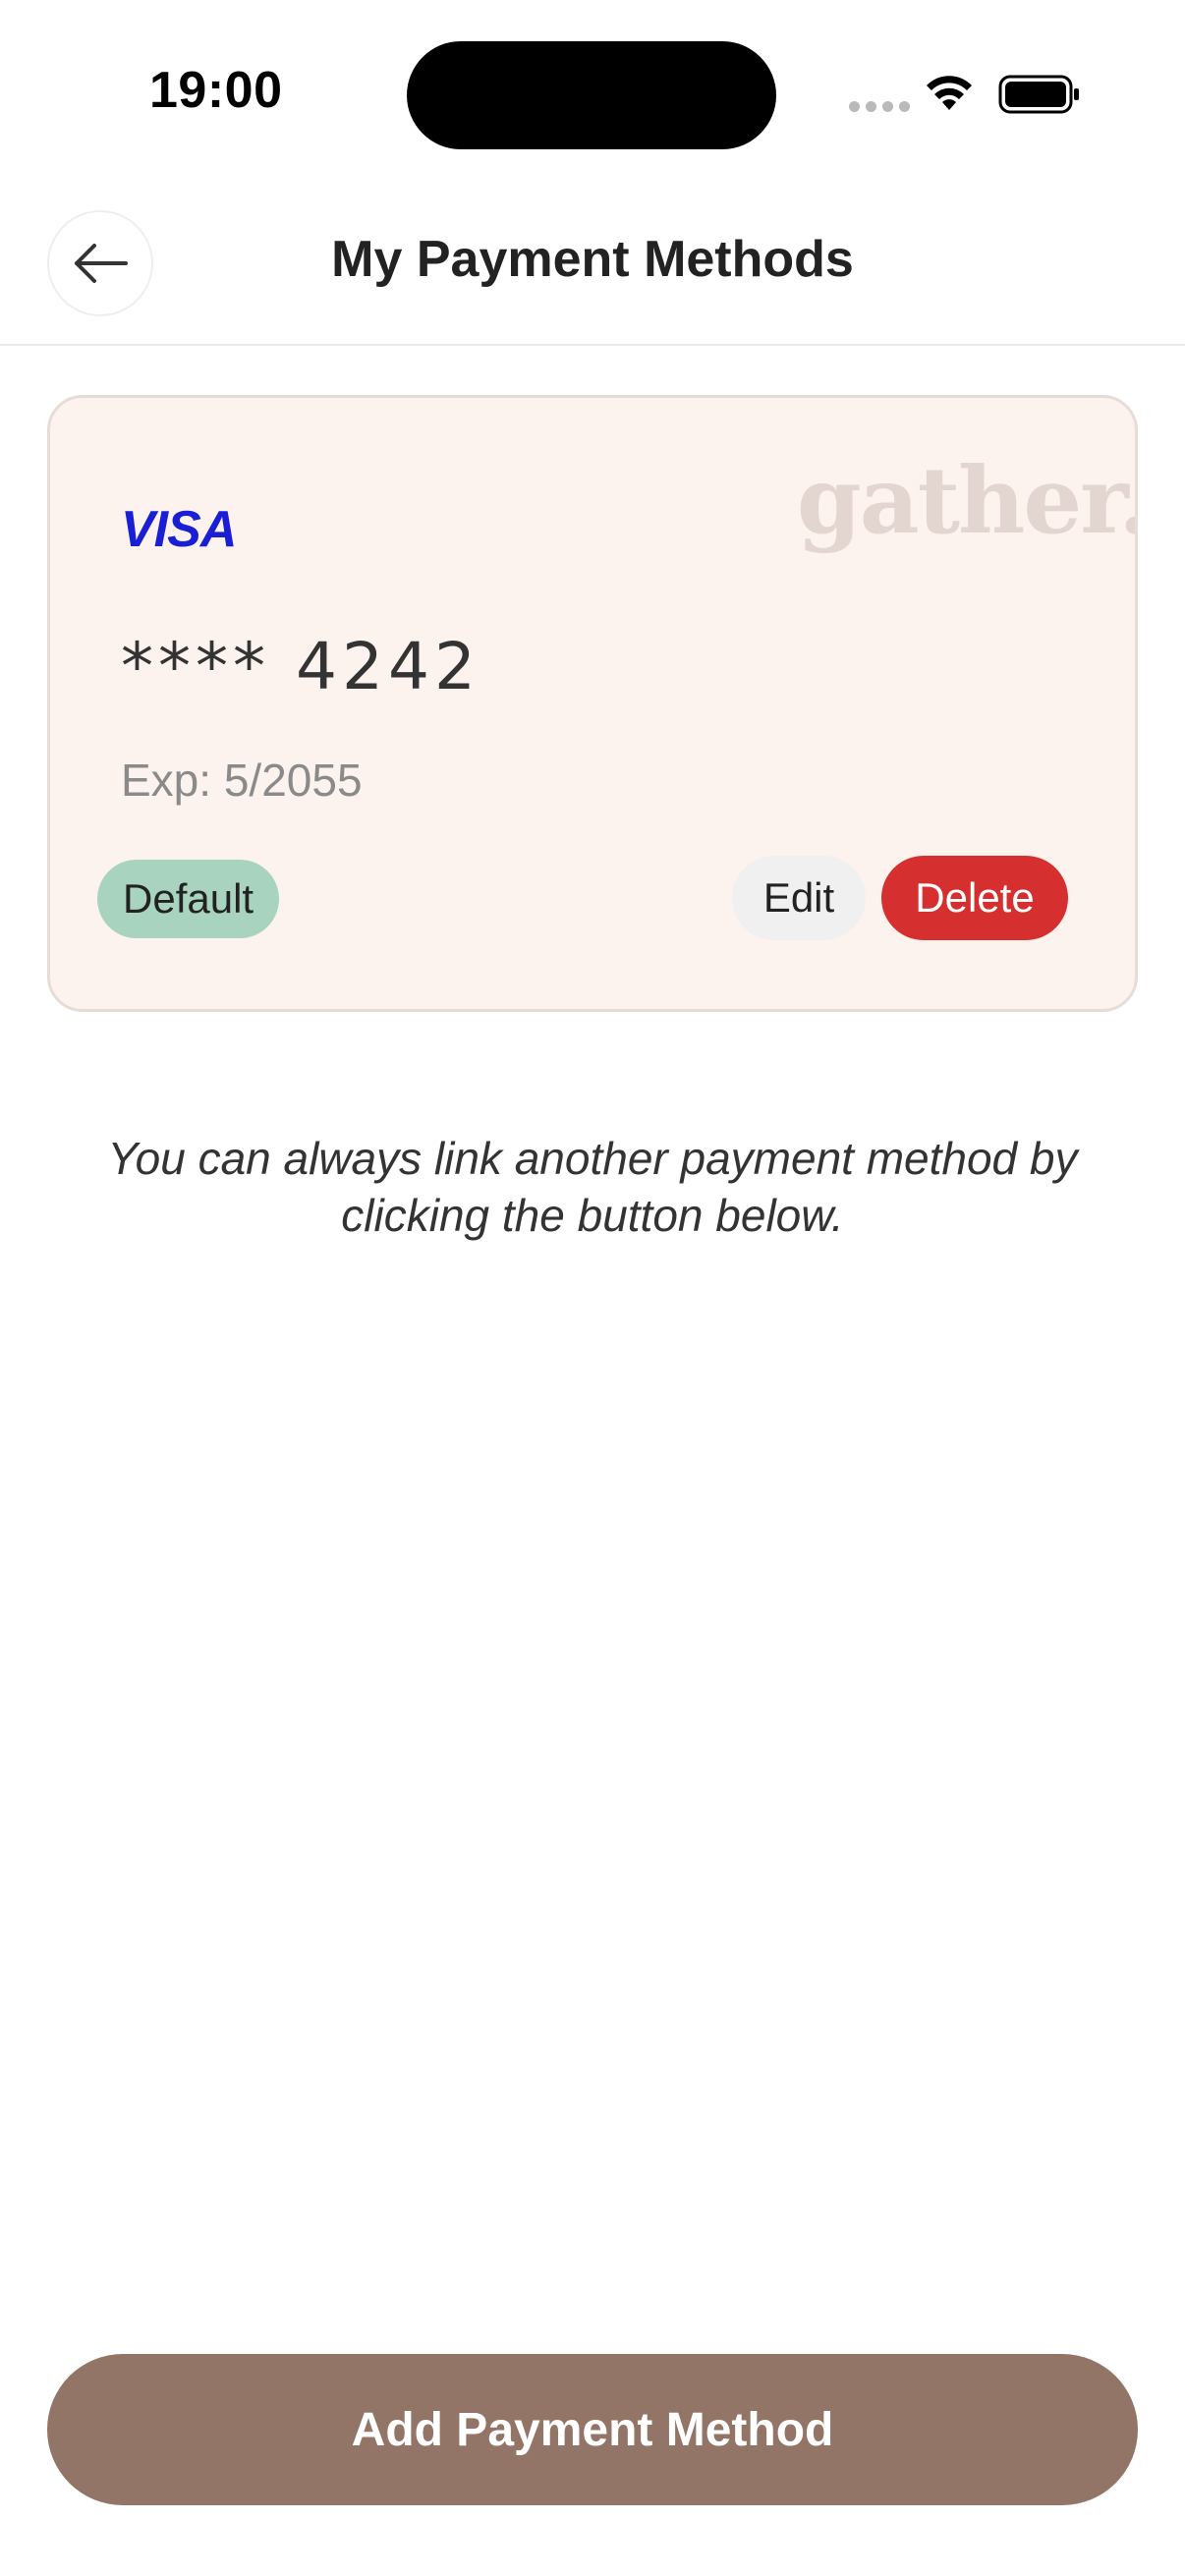 The image size is (1185, 2576). What do you see at coordinates (799, 898) in the screenshot?
I see `edit-button: Edit` at bounding box center [799, 898].